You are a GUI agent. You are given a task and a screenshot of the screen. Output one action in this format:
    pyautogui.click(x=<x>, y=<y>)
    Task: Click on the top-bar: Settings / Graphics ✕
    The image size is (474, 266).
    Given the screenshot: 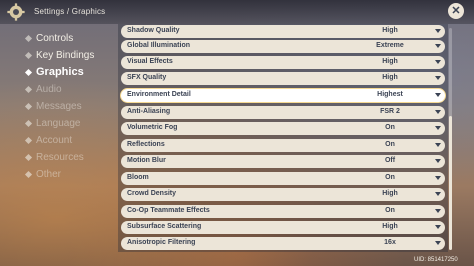 What is the action you would take?
    pyautogui.click(x=237, y=12)
    